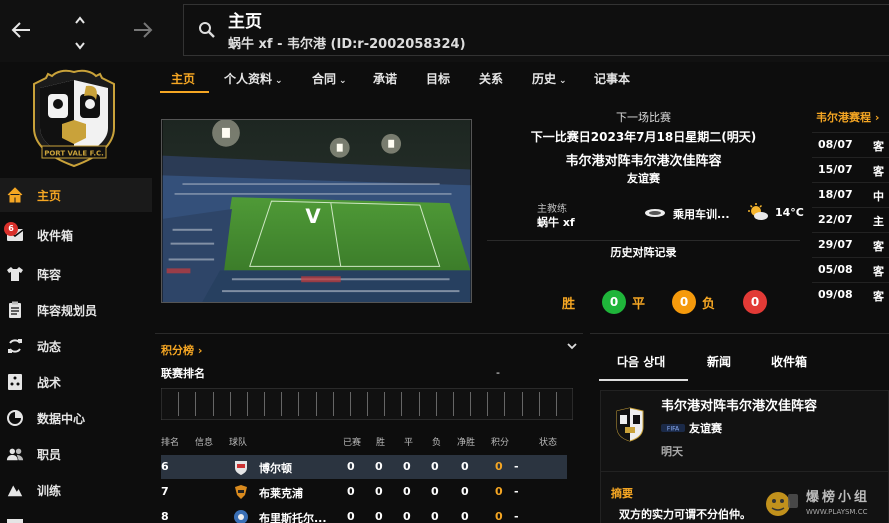  Describe the element at coordinates (144, 31) in the screenshot. I see `forward-button` at that location.